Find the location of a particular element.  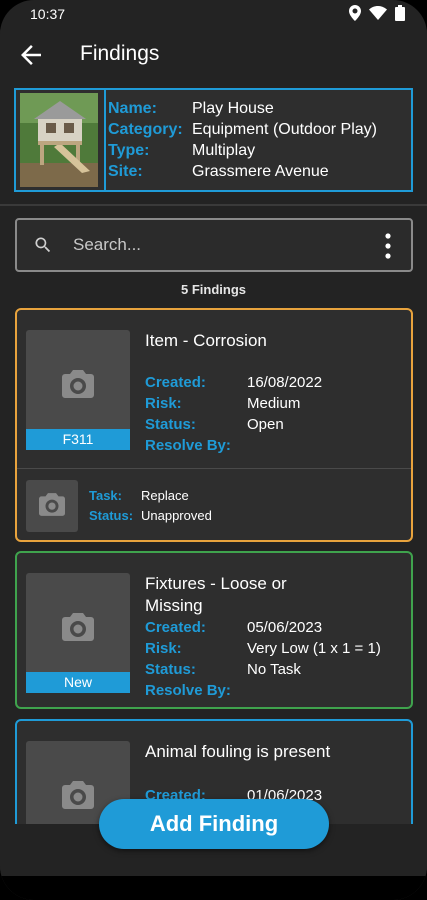

finding-row: Status: Open is located at coordinates (275, 426).